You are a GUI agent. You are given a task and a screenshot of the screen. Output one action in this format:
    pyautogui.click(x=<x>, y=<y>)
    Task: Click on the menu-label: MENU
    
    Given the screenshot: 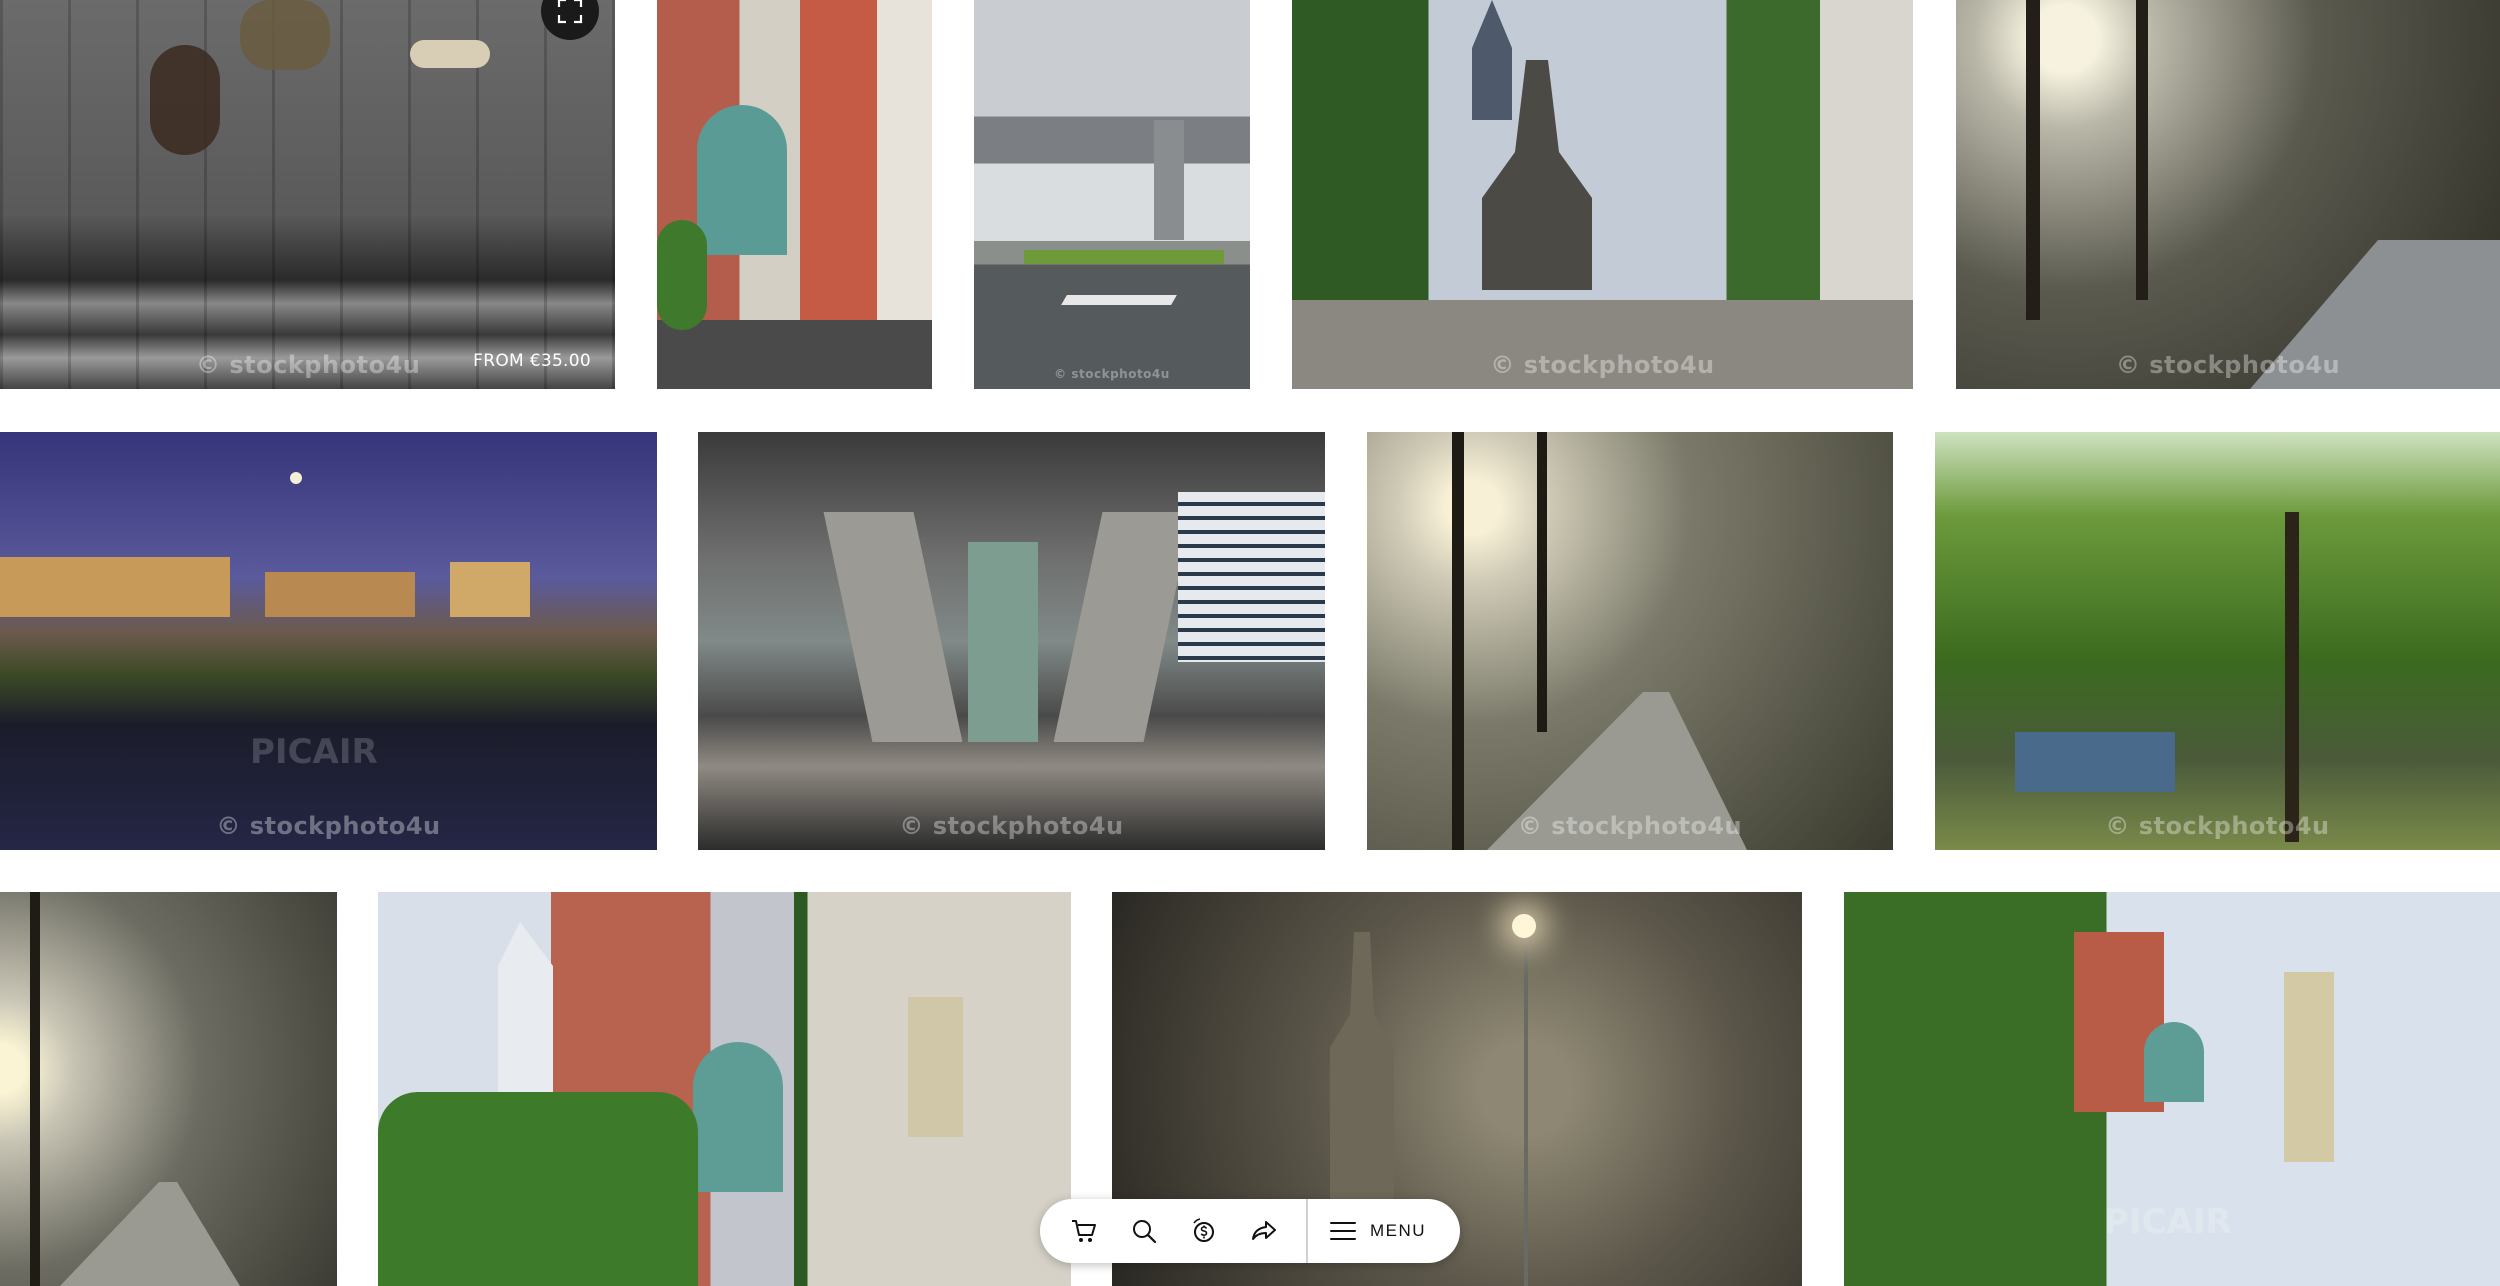 What is the action you would take?
    pyautogui.click(x=1398, y=1230)
    